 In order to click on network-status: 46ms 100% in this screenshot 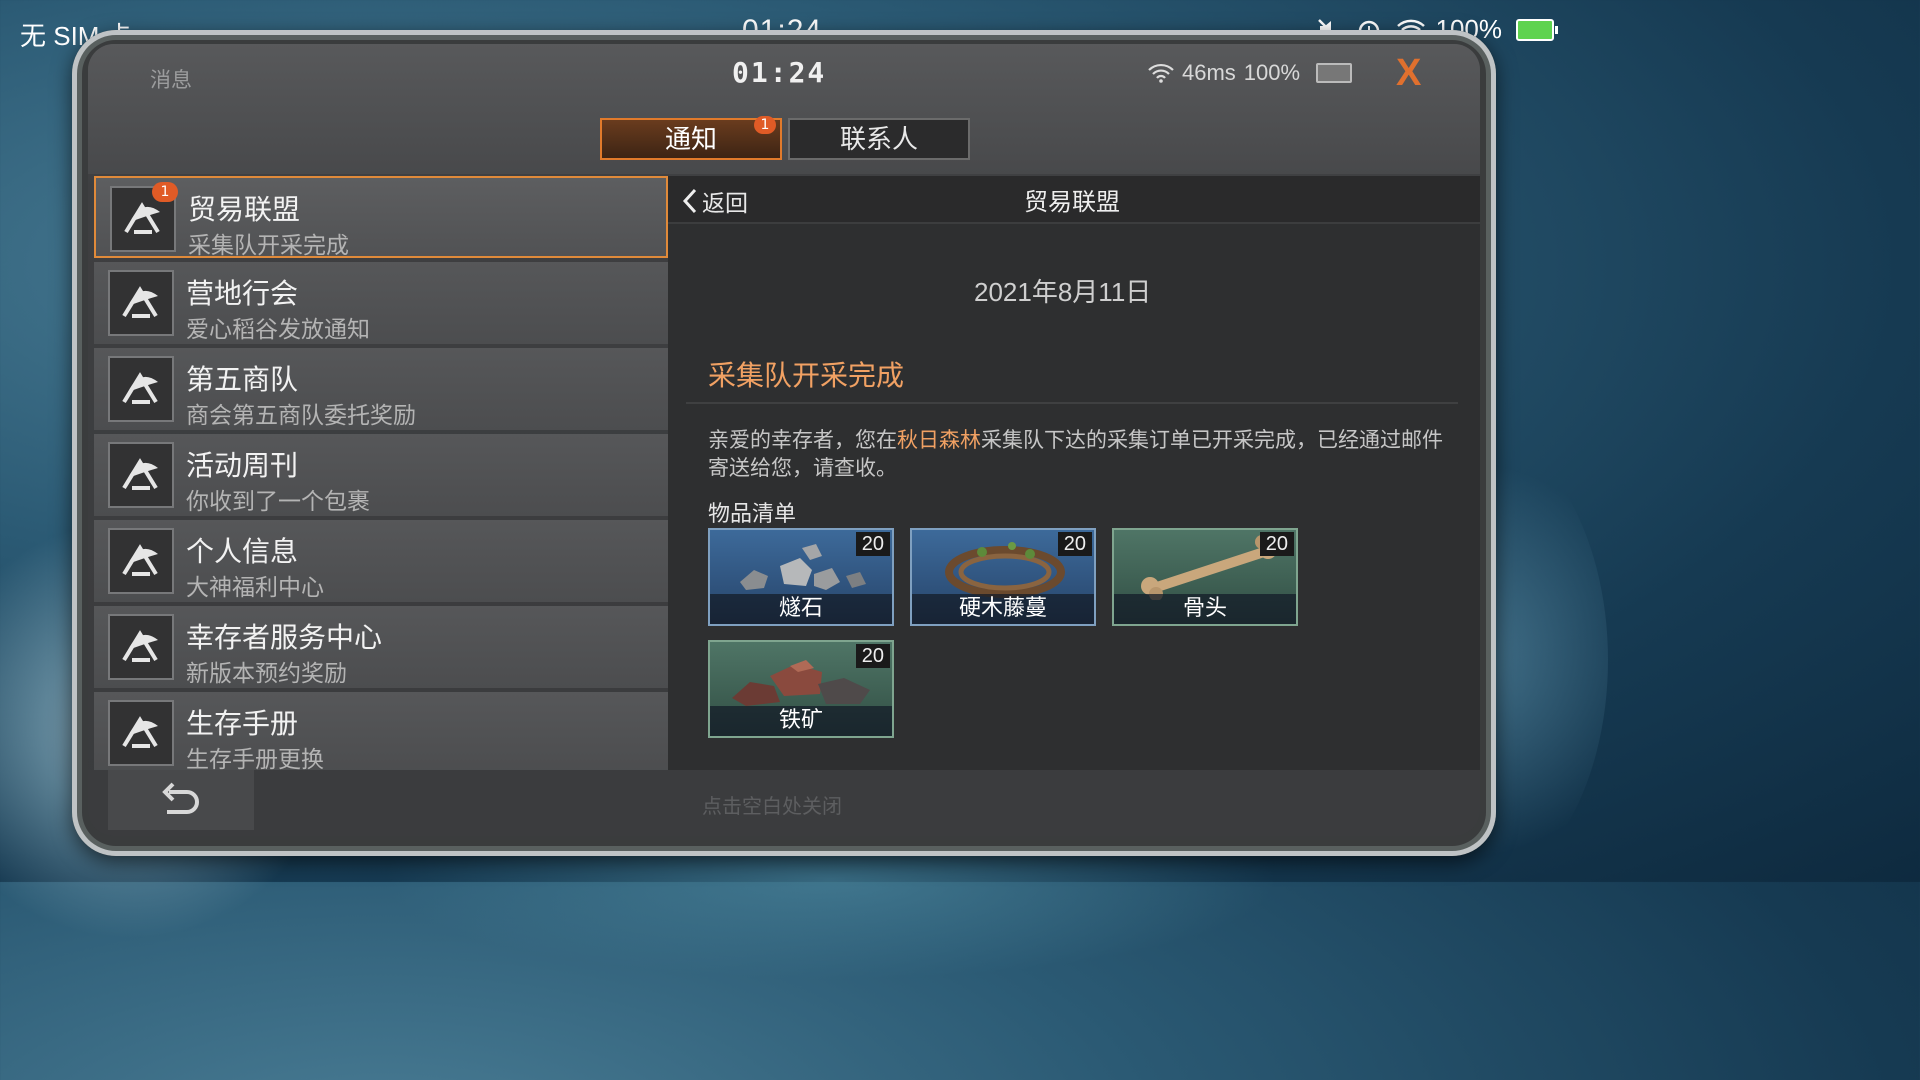, I will do `click(1250, 73)`.